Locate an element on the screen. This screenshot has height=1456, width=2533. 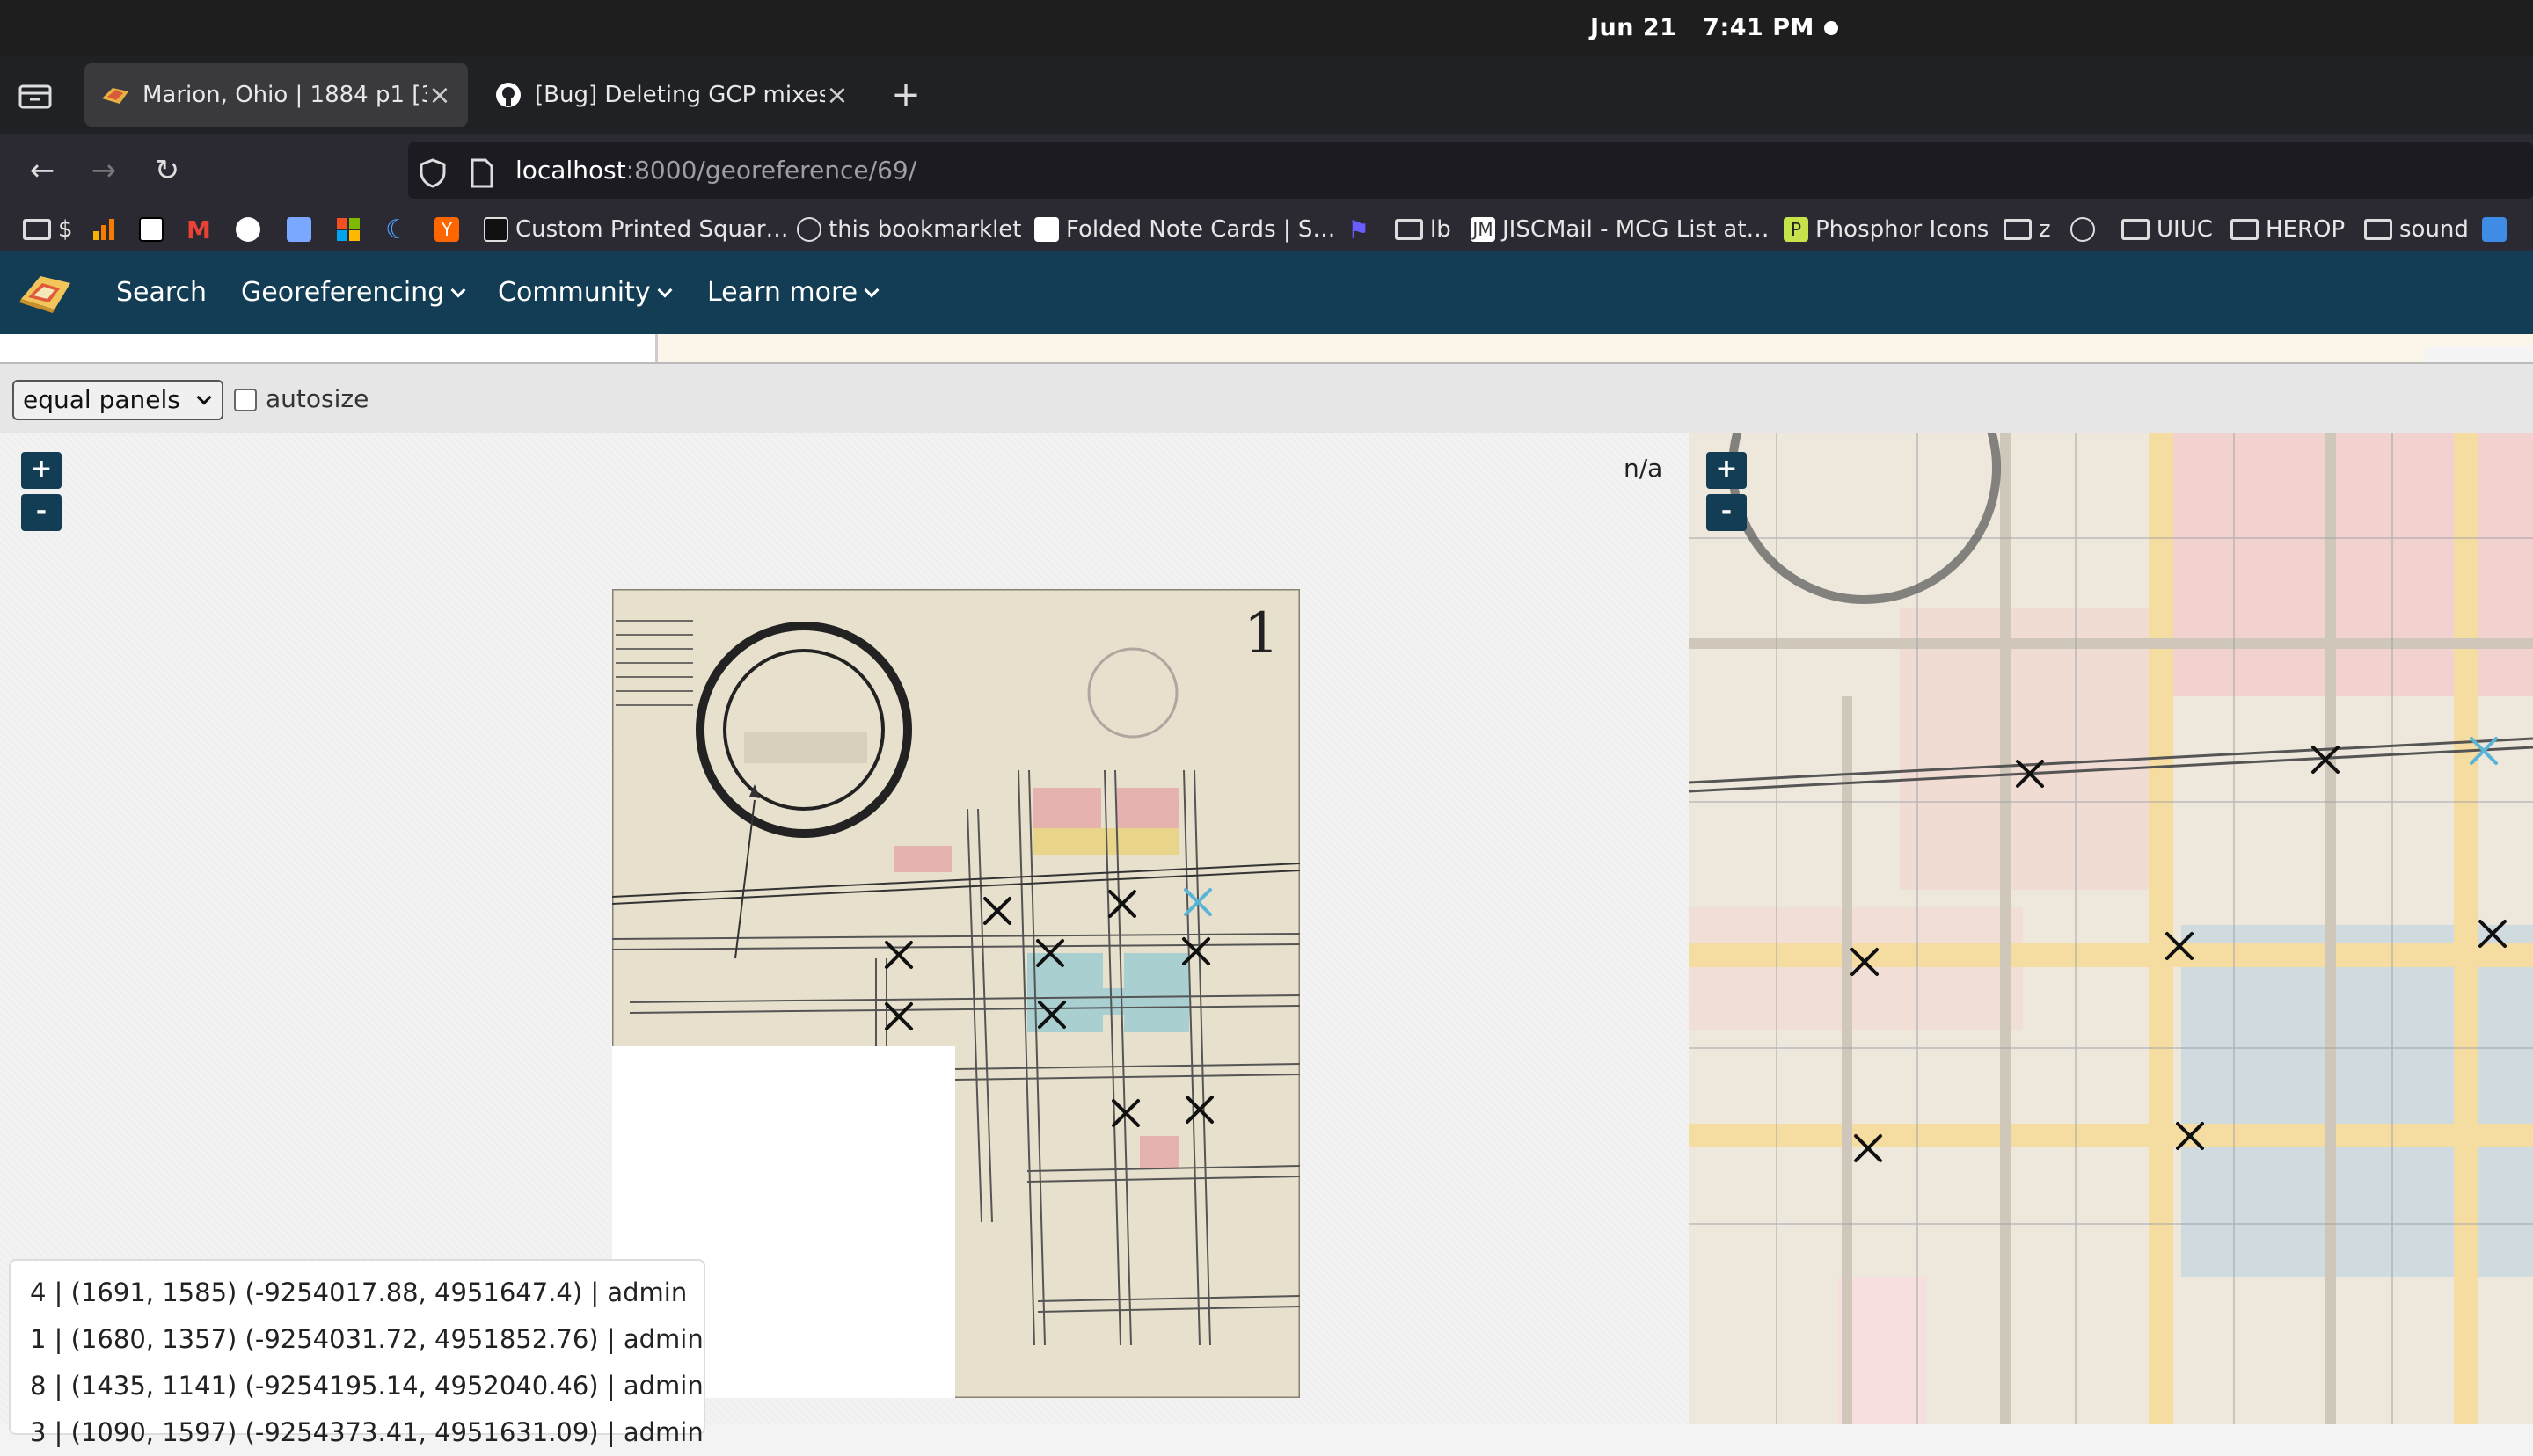
bookmark-folder-z: z is located at coordinates (2027, 229).